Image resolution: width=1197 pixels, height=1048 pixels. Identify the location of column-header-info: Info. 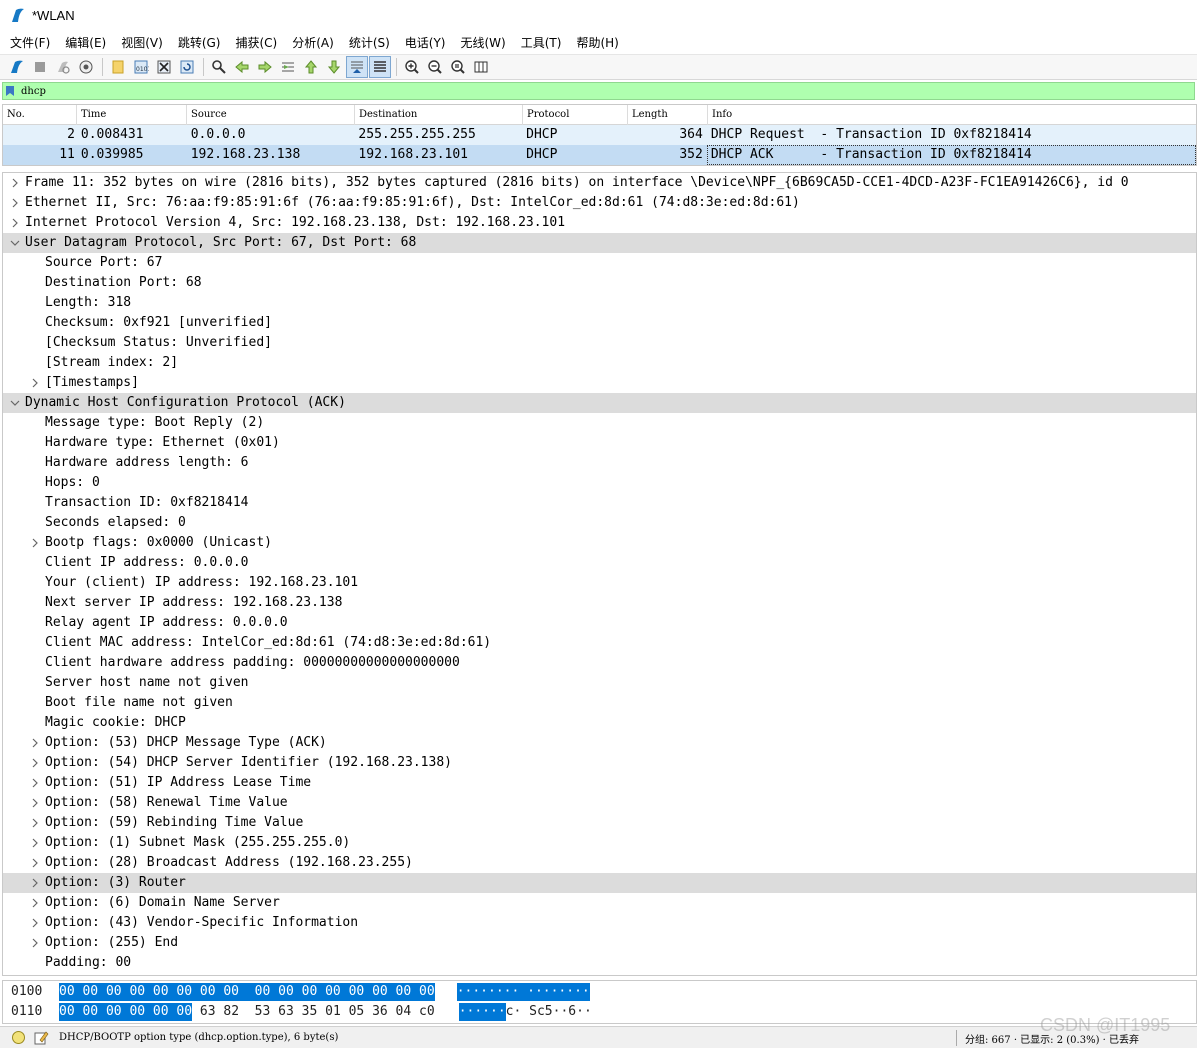
(951, 115).